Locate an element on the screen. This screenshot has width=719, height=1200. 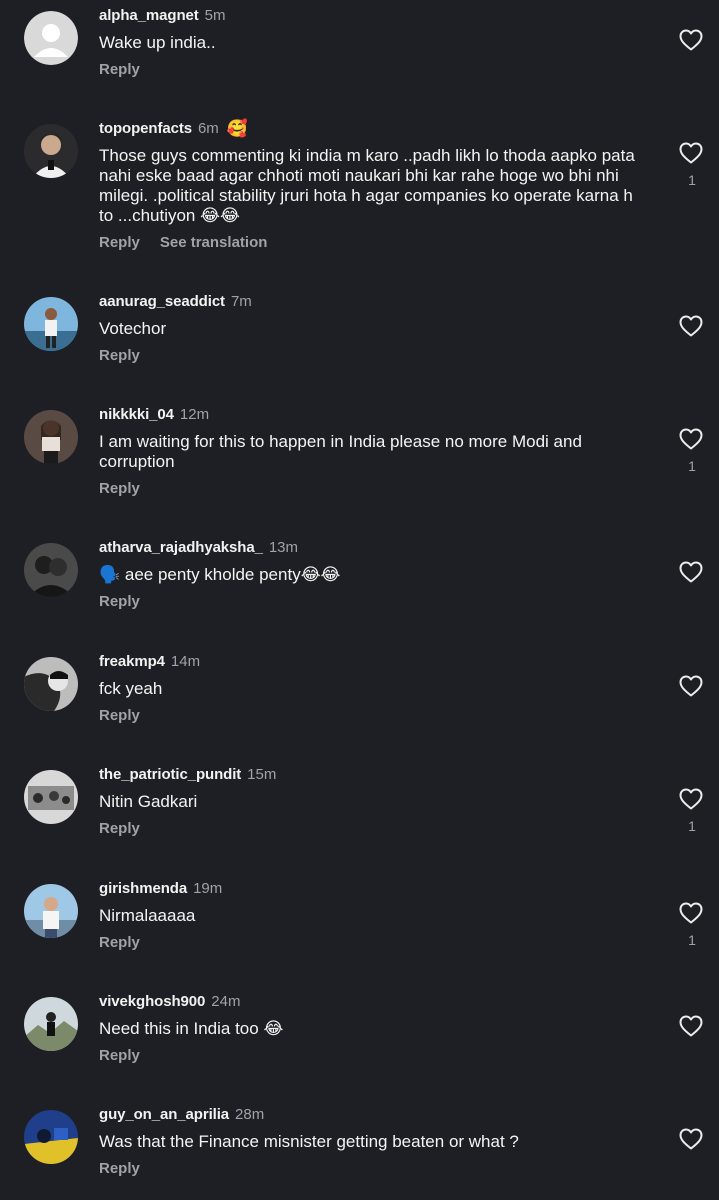
comment-text: fck yeah is located at coordinates (131, 688).